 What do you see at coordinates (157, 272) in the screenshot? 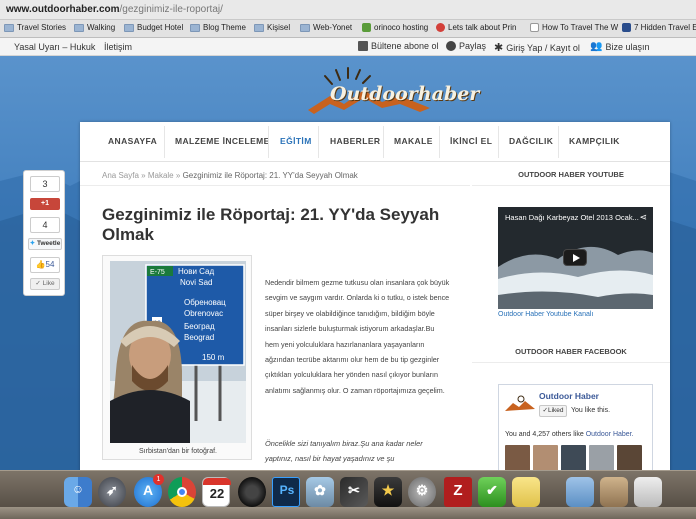
I see `sign-text: E-75` at bounding box center [157, 272].